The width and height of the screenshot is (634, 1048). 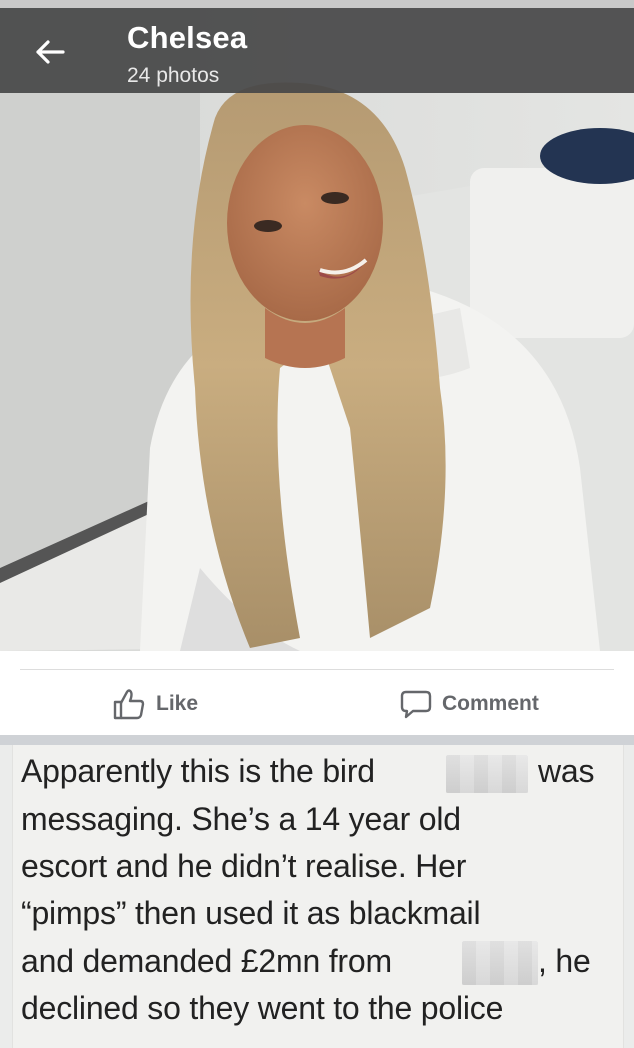 I want to click on album-title: Chelsea, so click(x=187, y=37).